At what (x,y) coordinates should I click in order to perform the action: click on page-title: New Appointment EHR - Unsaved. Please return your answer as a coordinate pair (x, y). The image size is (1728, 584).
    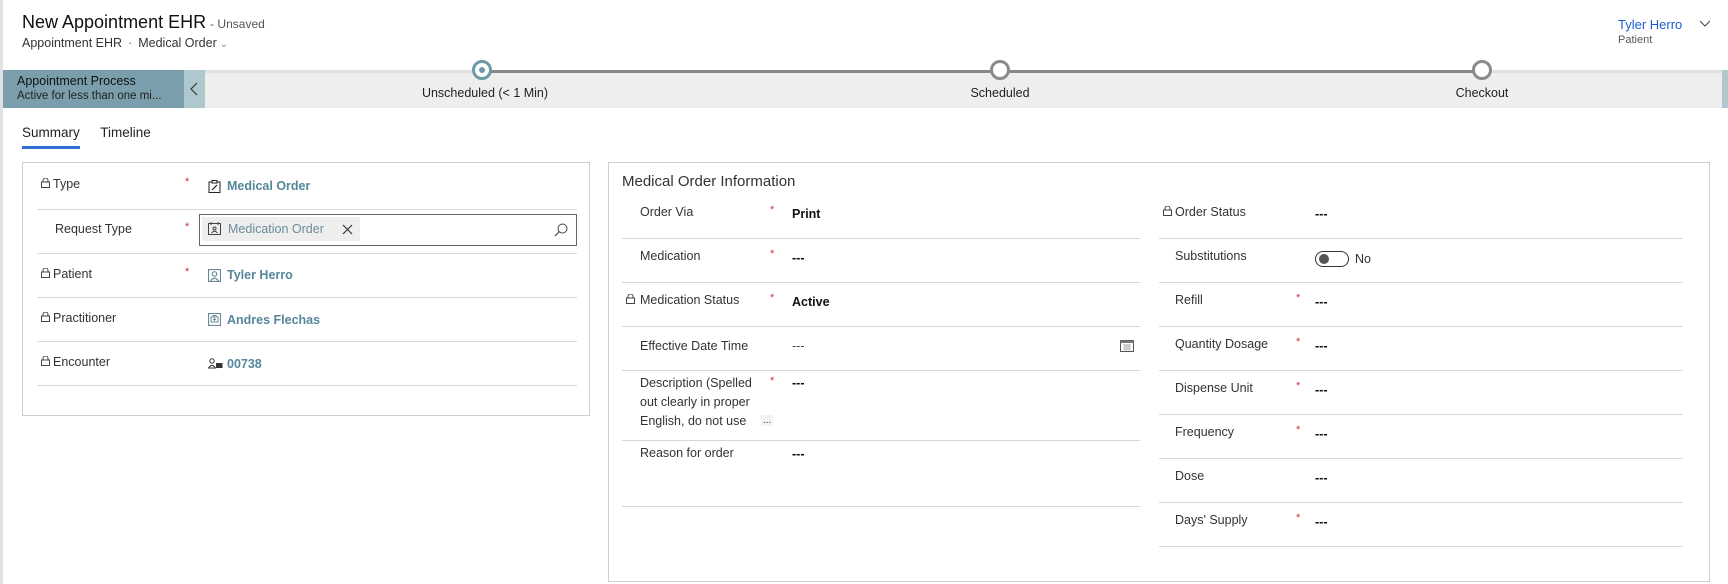
    Looking at the image, I should click on (143, 22).